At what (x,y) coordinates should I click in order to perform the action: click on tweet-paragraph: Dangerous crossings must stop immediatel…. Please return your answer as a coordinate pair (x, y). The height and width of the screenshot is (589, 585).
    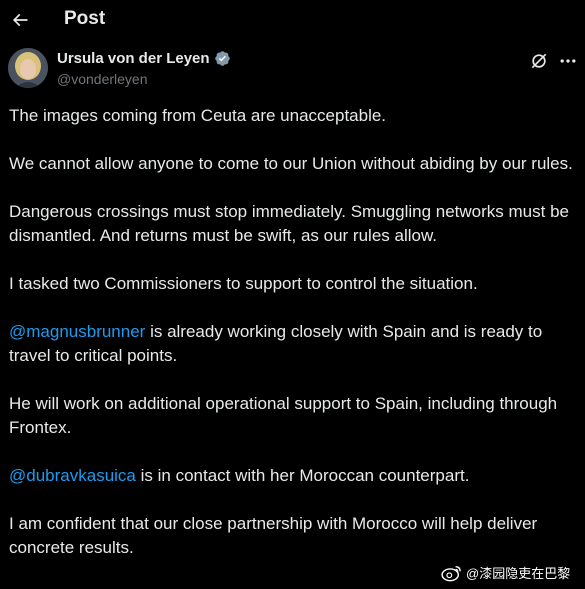
    Looking at the image, I should click on (289, 223).